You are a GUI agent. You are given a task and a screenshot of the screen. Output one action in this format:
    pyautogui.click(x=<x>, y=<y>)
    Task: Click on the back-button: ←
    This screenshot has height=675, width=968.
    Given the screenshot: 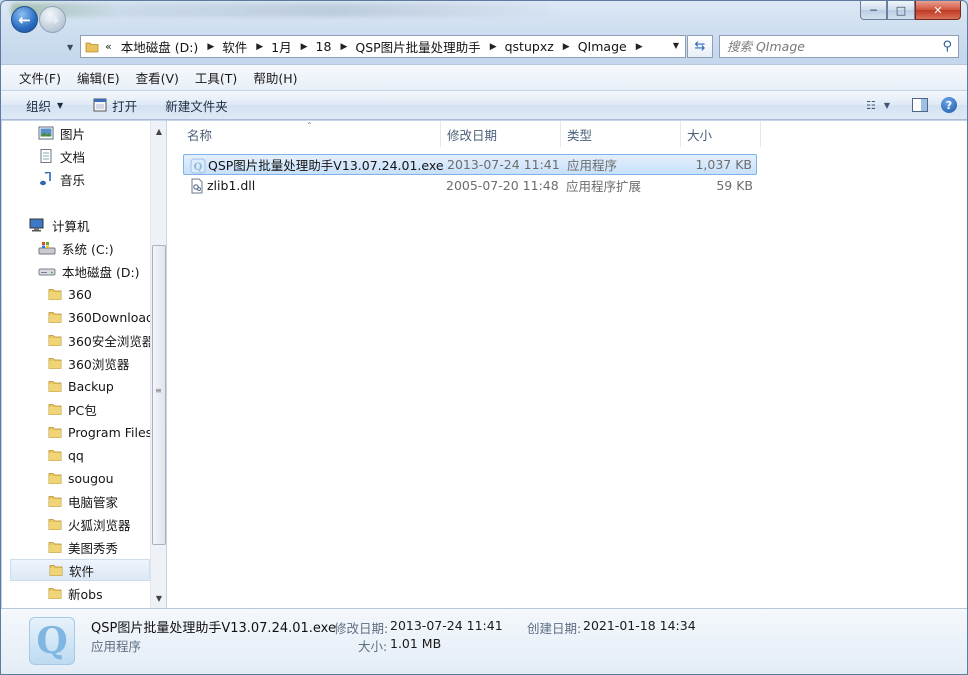 What is the action you would take?
    pyautogui.click(x=24, y=19)
    